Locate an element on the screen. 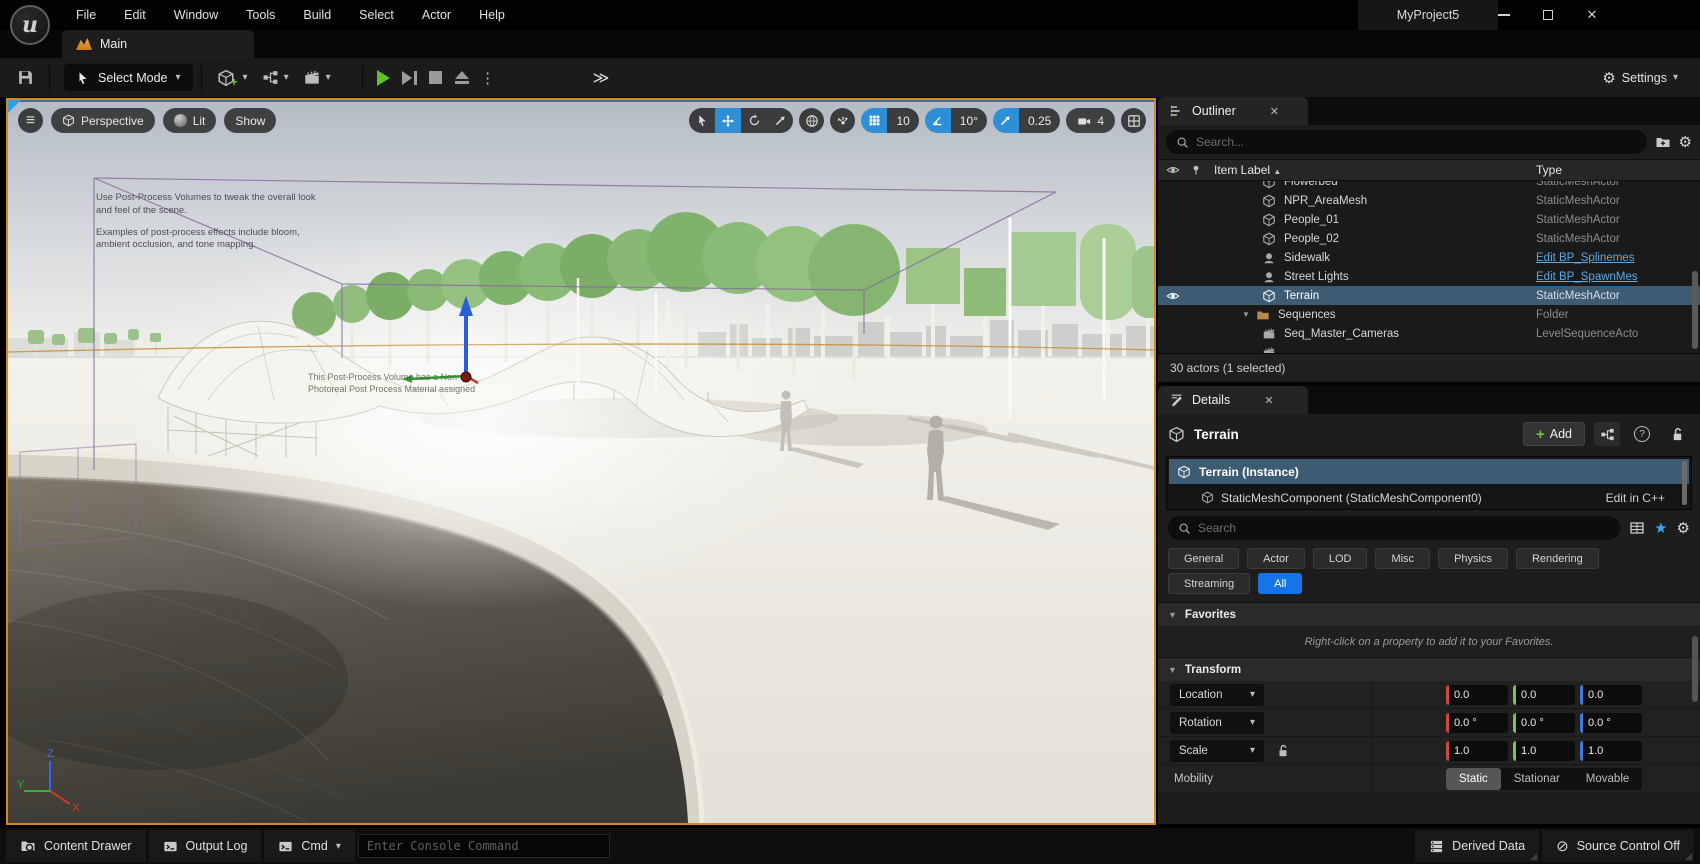  lock-details-button is located at coordinates (1677, 434).